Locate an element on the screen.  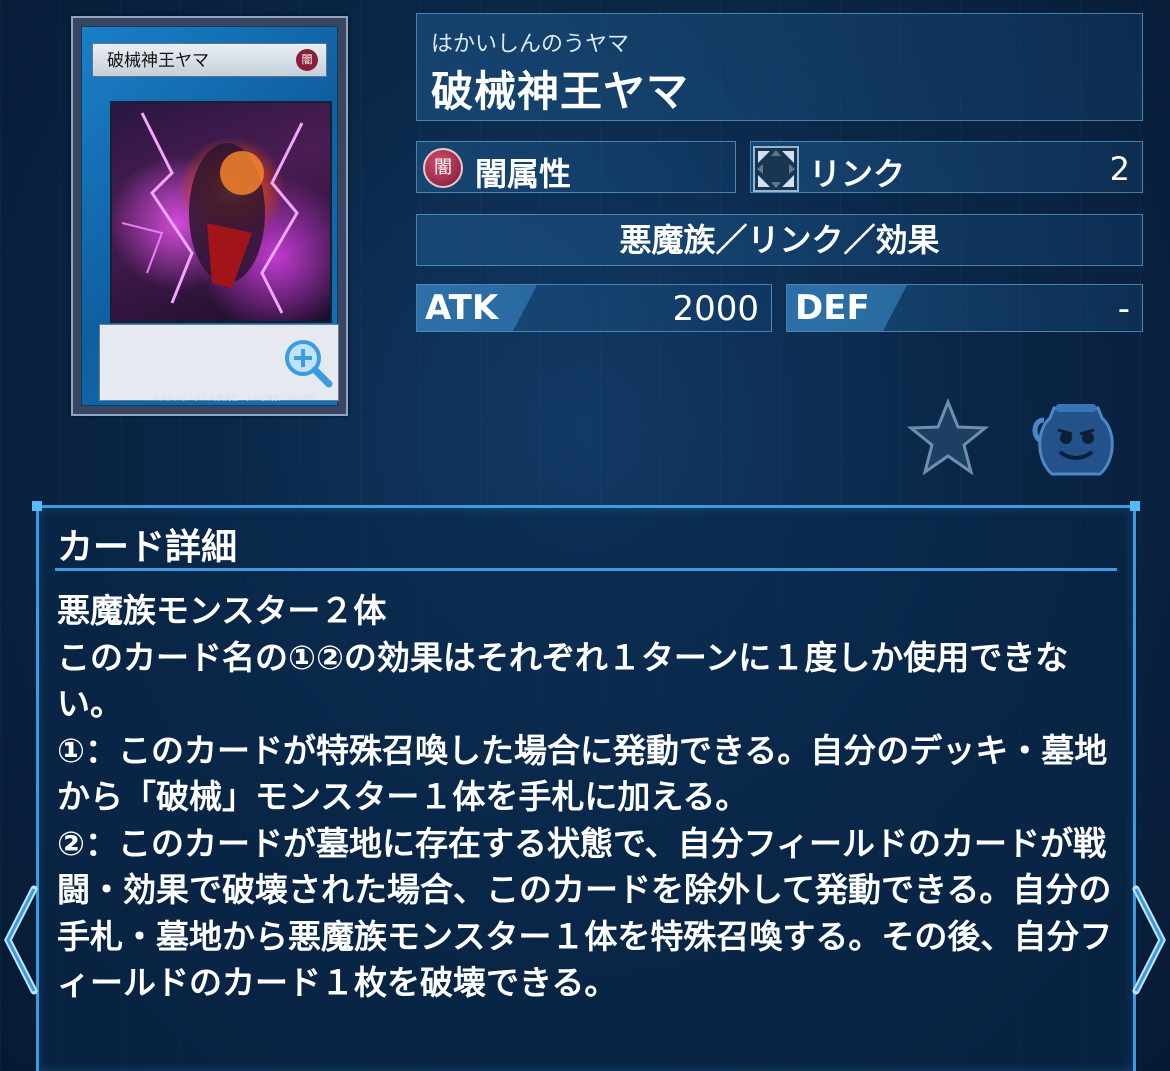
card-image-name: 破械神王ヤマ is located at coordinates (158, 61).